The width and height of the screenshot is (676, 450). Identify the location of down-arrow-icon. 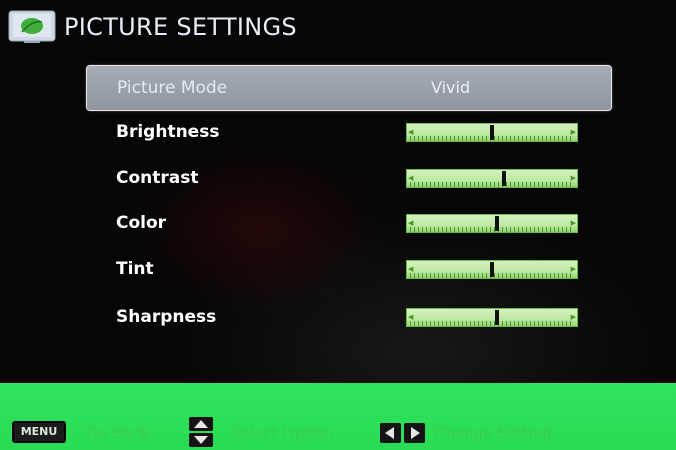
(201, 440).